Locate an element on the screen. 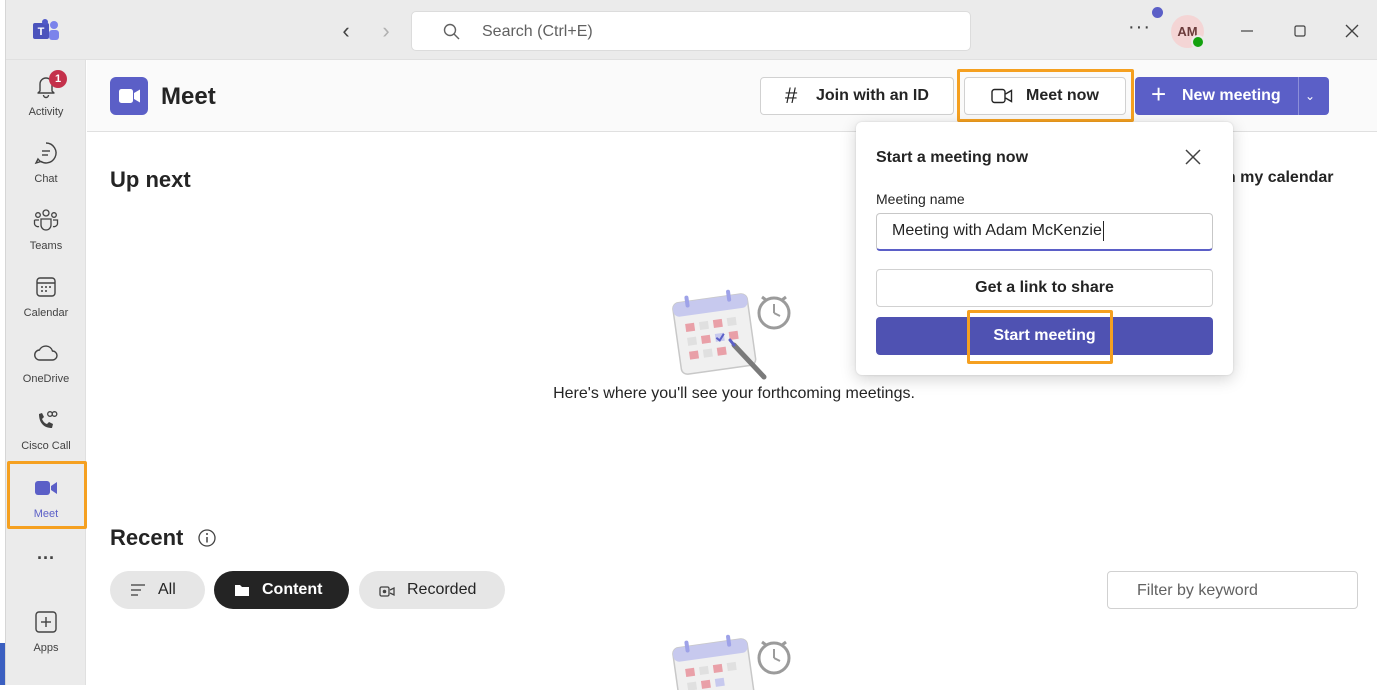 The width and height of the screenshot is (1377, 690). calendar-icon is located at coordinates (46, 287).